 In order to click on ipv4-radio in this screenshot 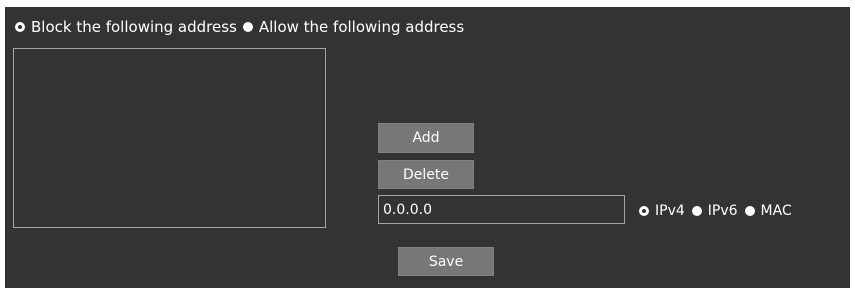, I will do `click(644, 211)`.